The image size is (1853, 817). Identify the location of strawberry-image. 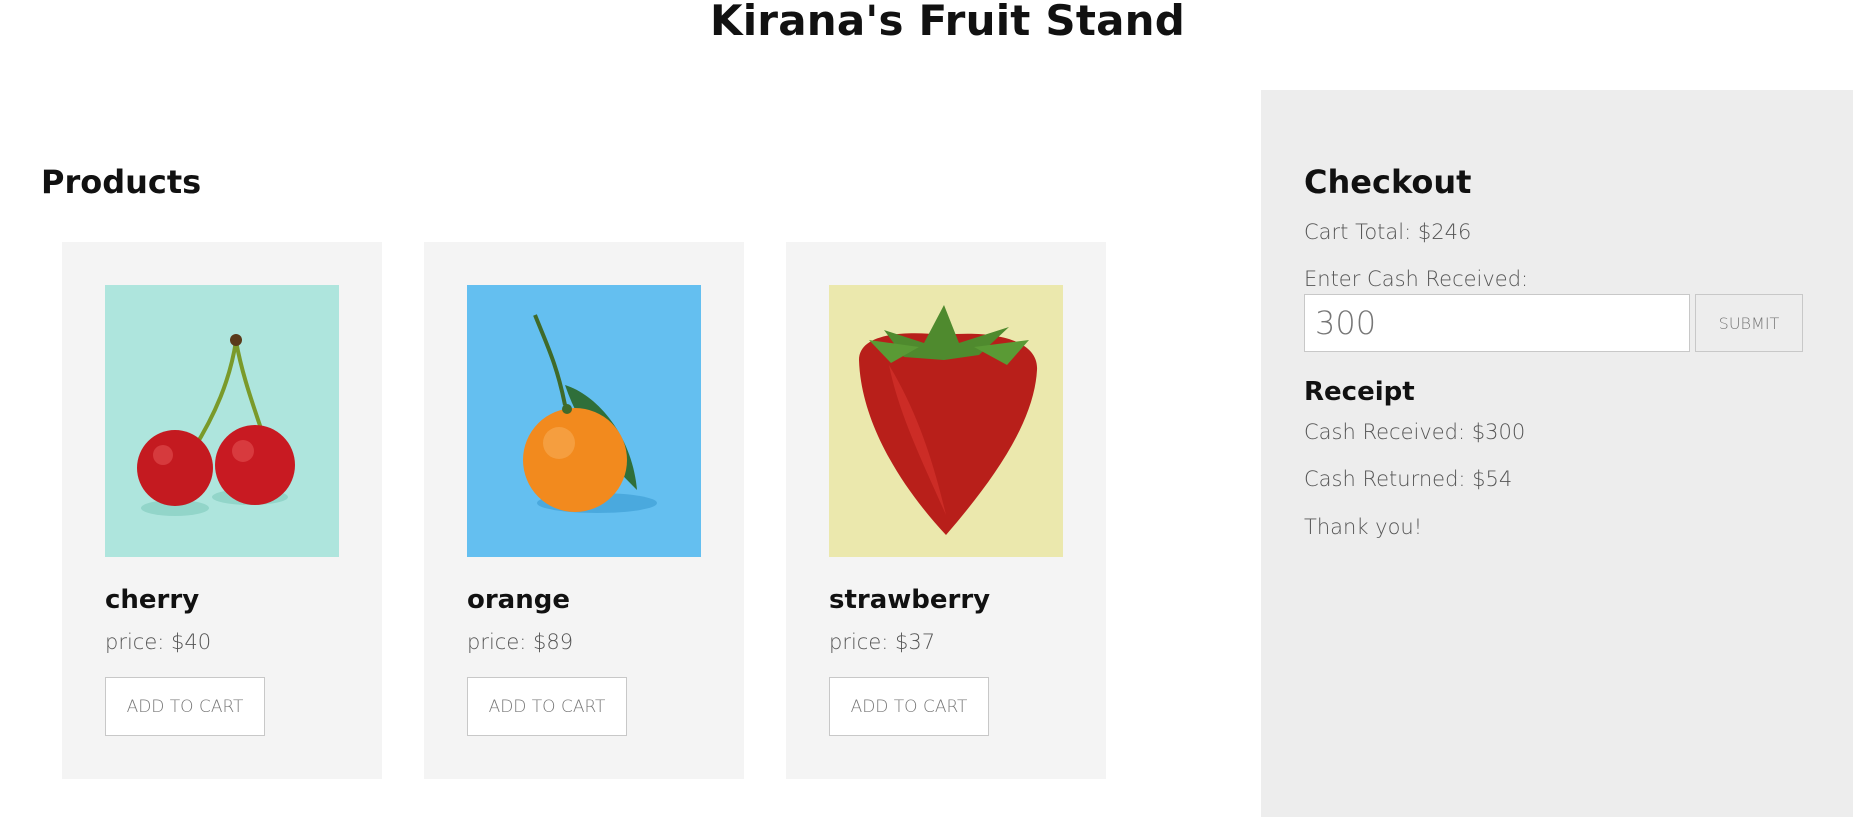
(946, 421).